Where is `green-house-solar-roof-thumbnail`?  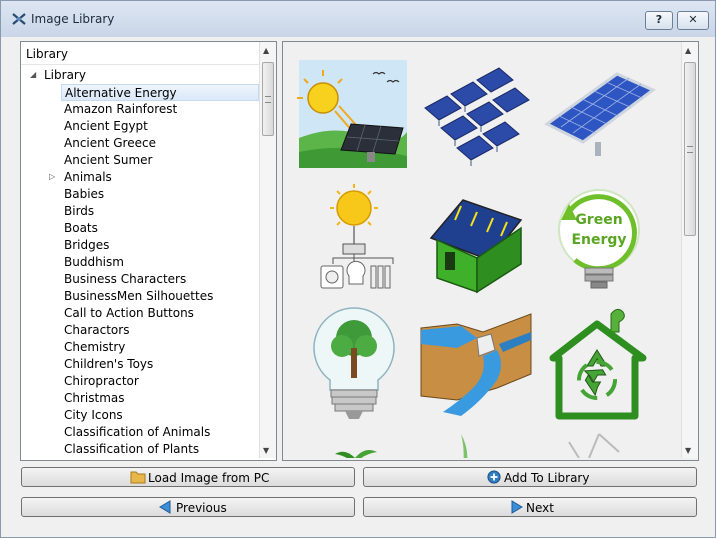
green-house-solar-roof-thumbnail is located at coordinates (476, 239).